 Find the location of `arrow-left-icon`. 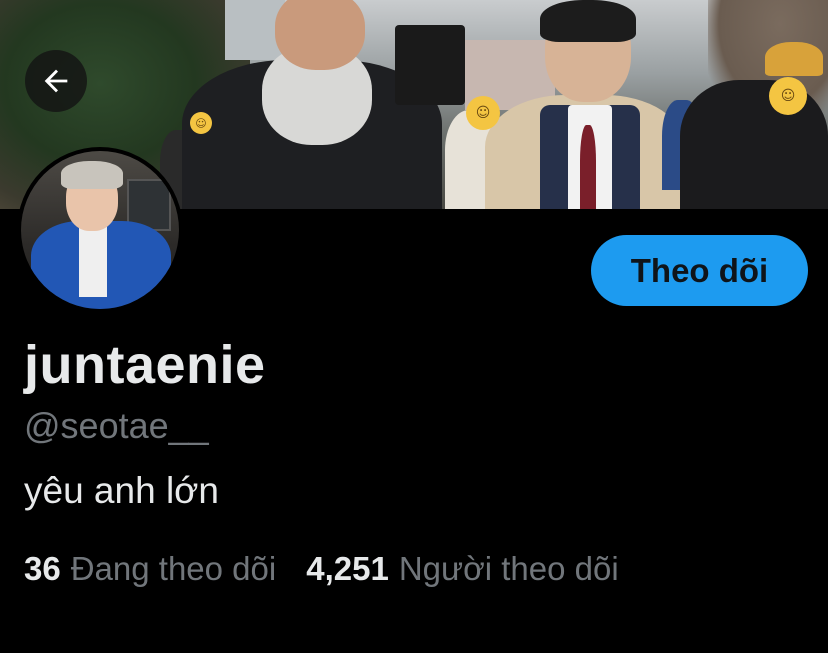

arrow-left-icon is located at coordinates (56, 81).